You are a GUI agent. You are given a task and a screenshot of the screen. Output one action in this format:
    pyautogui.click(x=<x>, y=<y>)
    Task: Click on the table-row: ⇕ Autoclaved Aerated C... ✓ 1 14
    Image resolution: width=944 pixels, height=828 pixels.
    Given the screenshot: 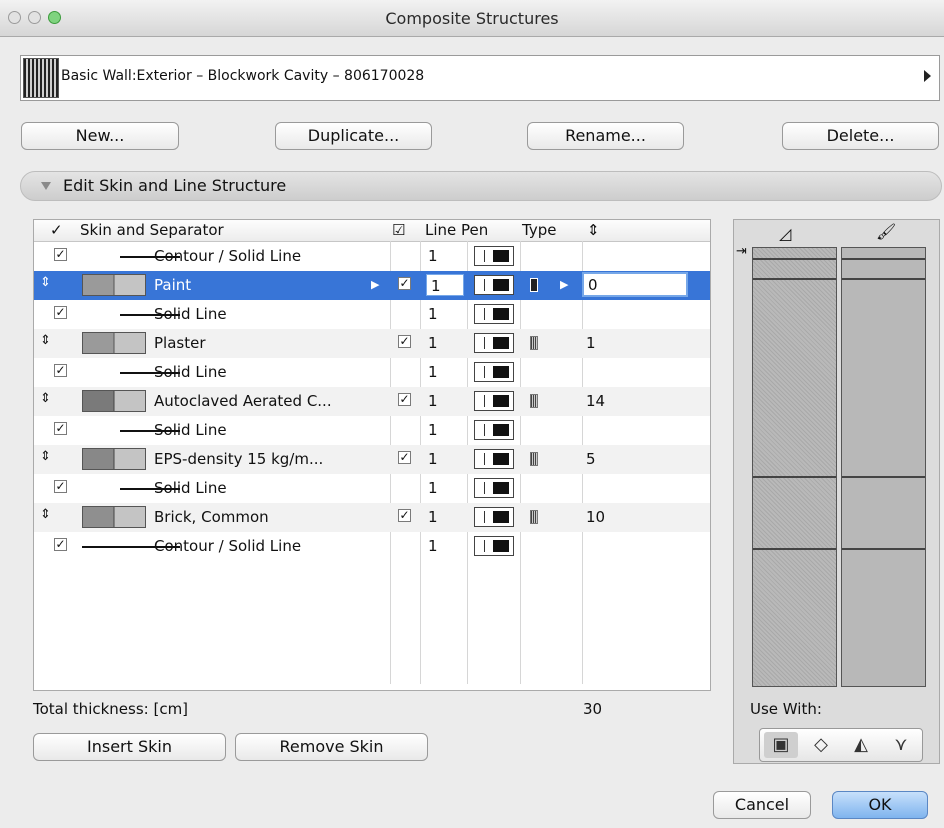 What is the action you would take?
    pyautogui.click(x=372, y=401)
    